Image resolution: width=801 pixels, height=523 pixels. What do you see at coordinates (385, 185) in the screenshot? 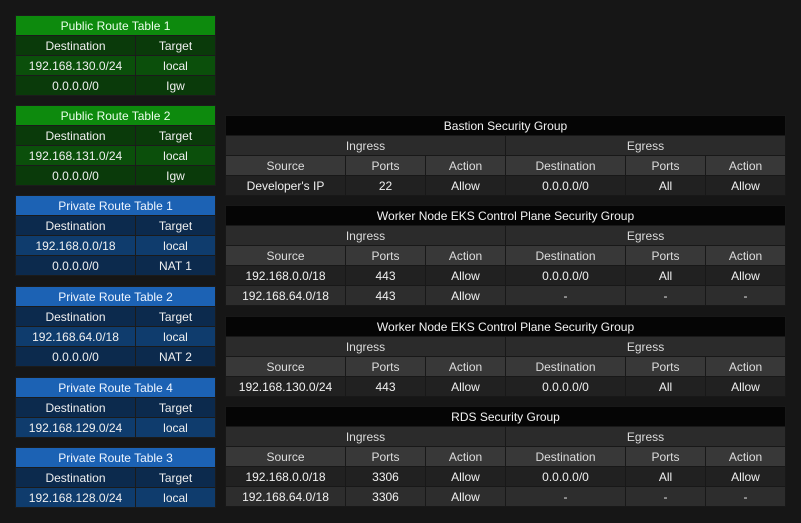
I see `cell: 22` at bounding box center [385, 185].